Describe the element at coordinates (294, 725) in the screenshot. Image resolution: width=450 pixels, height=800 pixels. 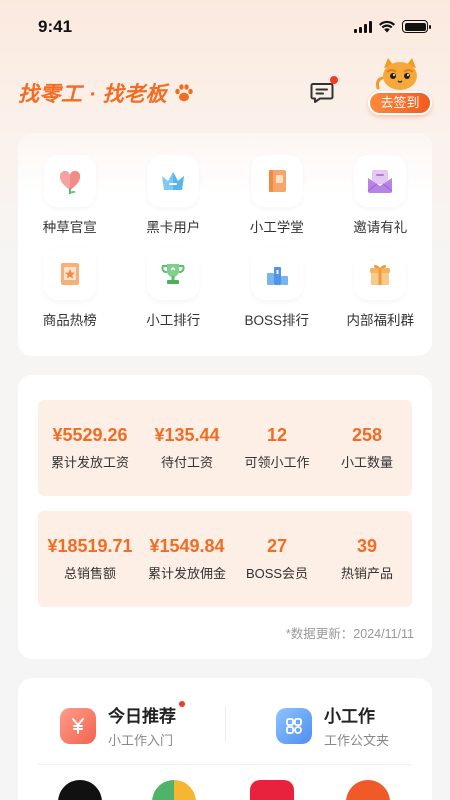
I see `apps-icon` at that location.